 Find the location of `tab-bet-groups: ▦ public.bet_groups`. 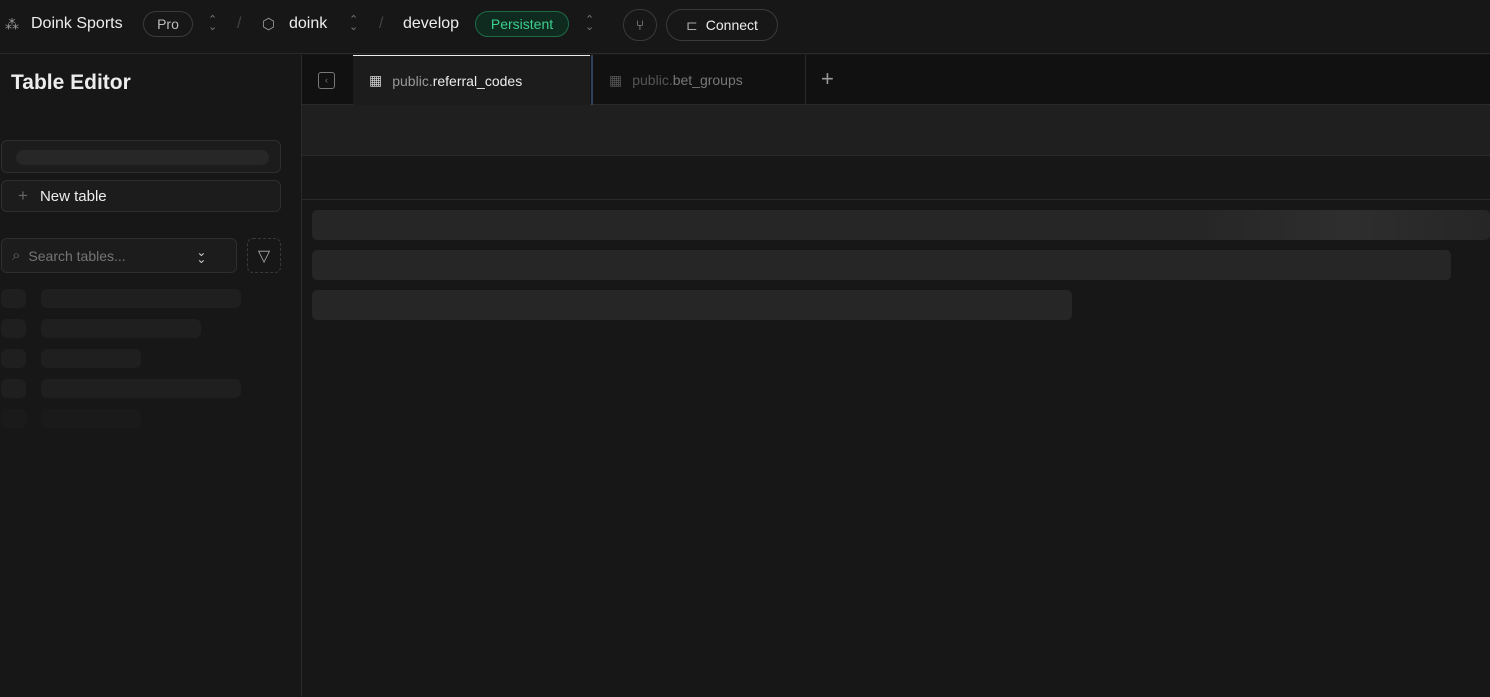

tab-bet-groups: ▦ public.bet_groups is located at coordinates (698, 80).